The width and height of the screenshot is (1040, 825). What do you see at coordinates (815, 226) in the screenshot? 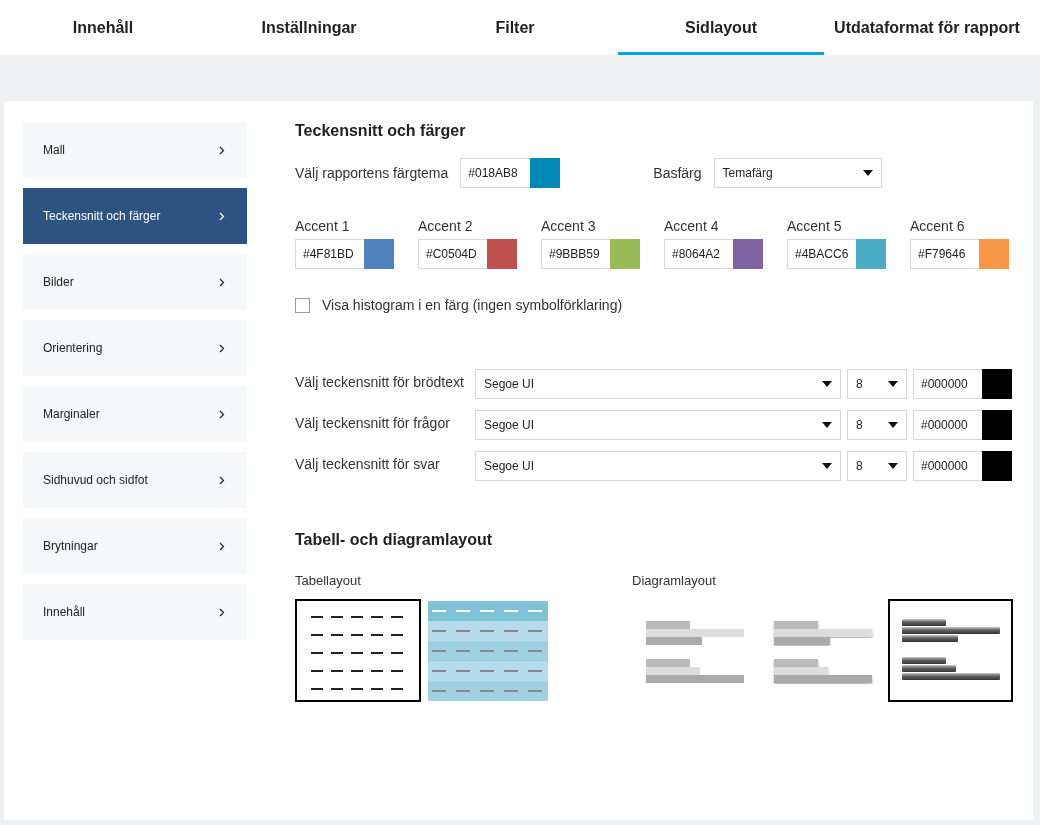
I see `accent-label: Accent 5` at bounding box center [815, 226].